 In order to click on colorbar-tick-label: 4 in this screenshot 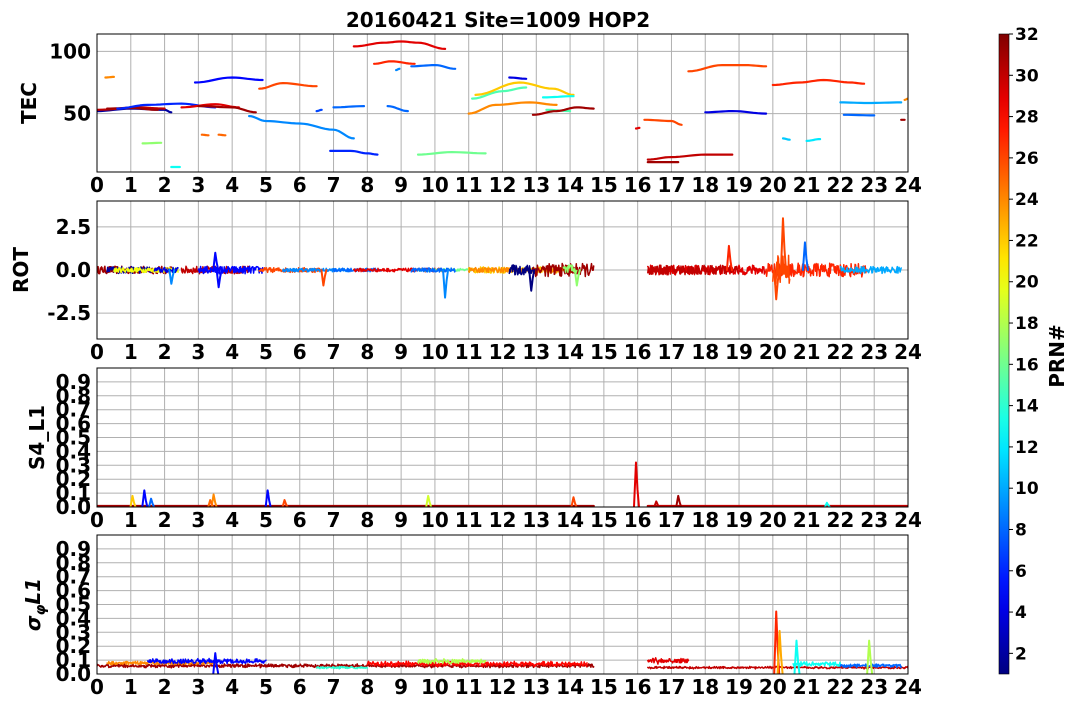, I will do `click(1021, 613)`.